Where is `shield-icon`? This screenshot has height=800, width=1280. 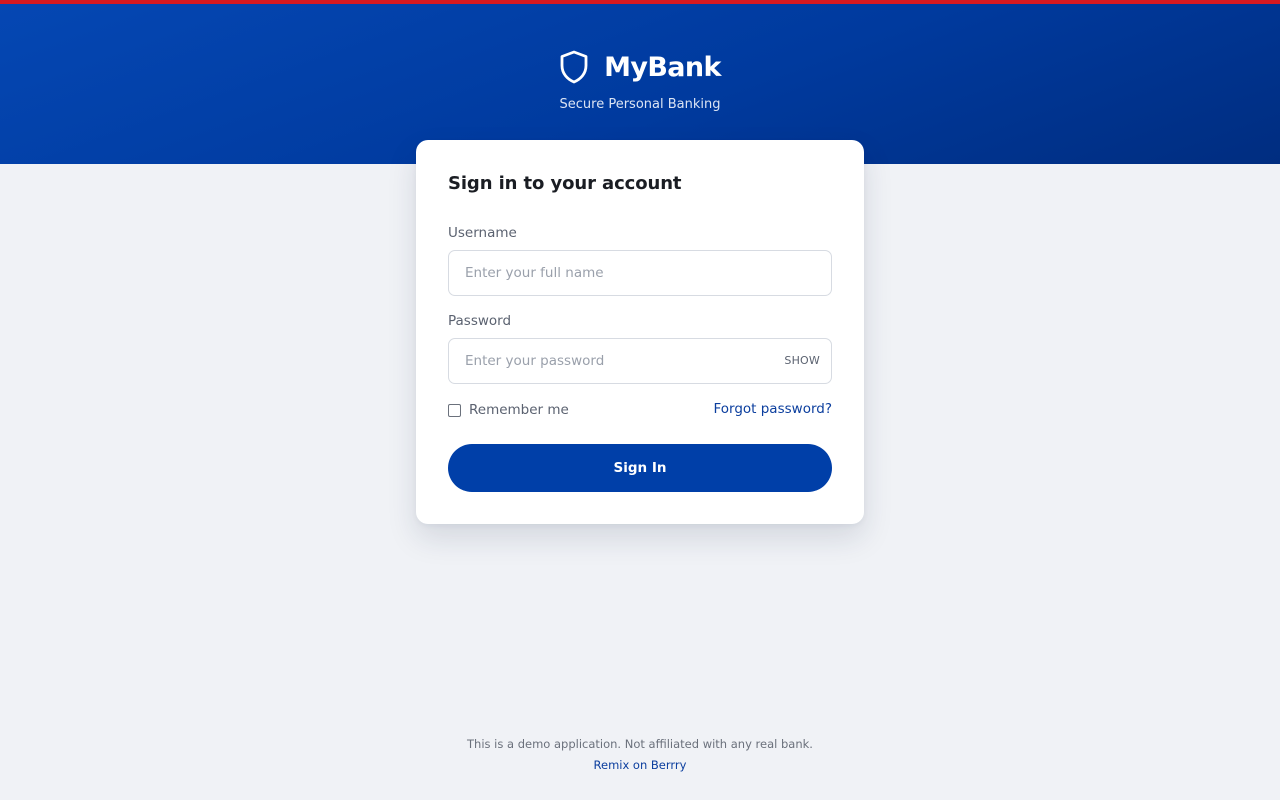
shield-icon is located at coordinates (574, 67).